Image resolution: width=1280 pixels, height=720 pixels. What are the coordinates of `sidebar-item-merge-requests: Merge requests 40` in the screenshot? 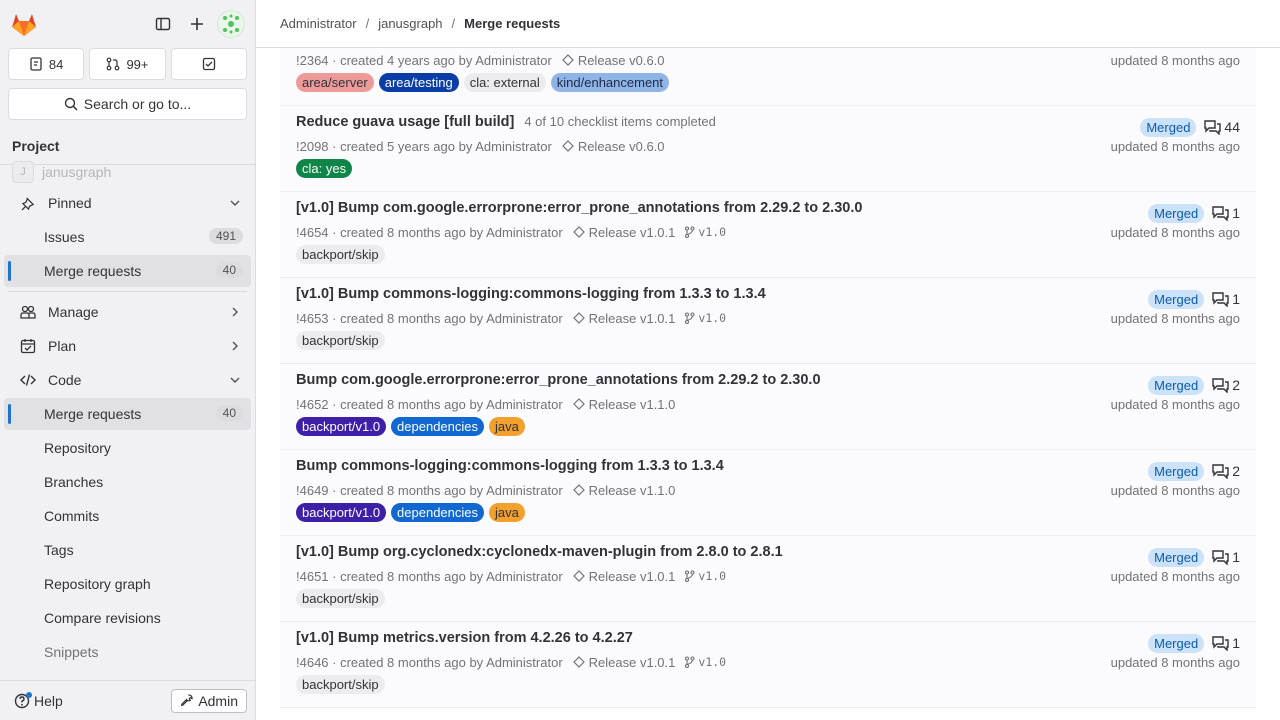 It's located at (127, 414).